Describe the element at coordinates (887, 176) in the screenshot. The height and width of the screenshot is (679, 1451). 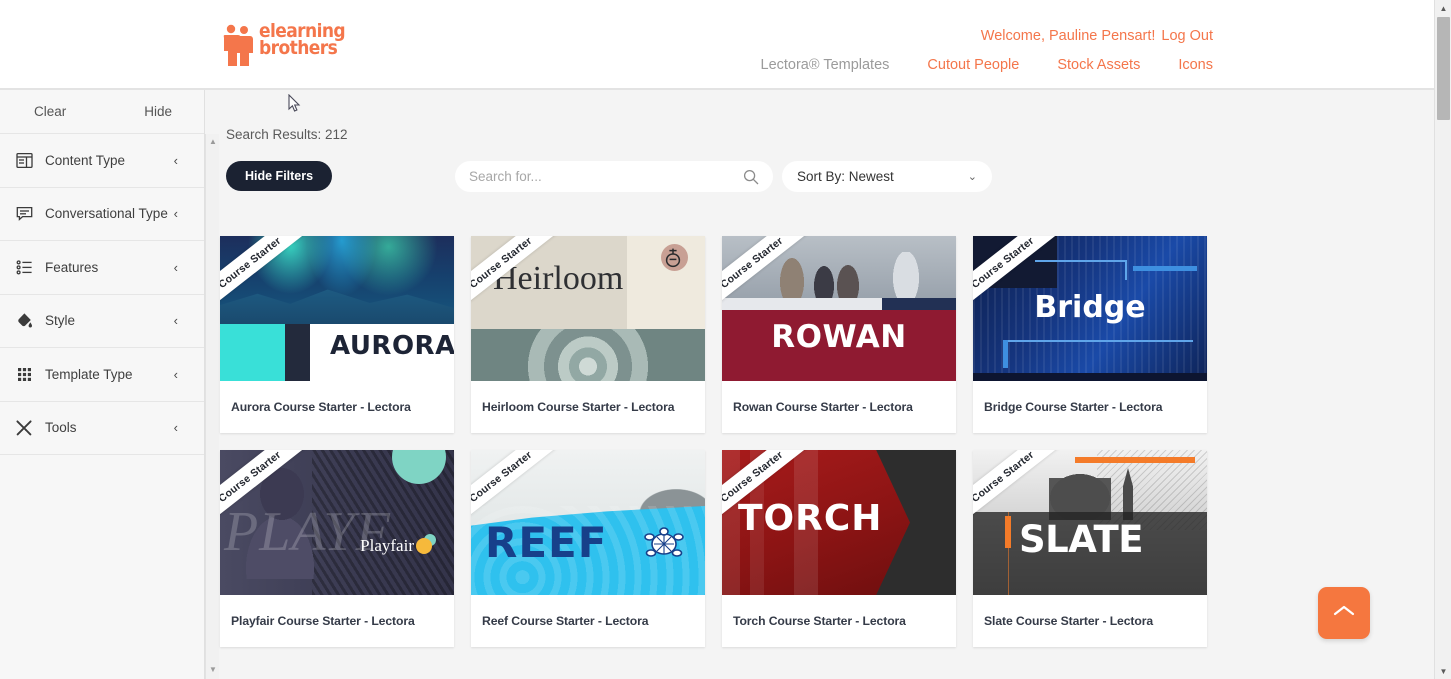
I see `sort-by-dropdown: Sort By: Newest ⌄` at that location.